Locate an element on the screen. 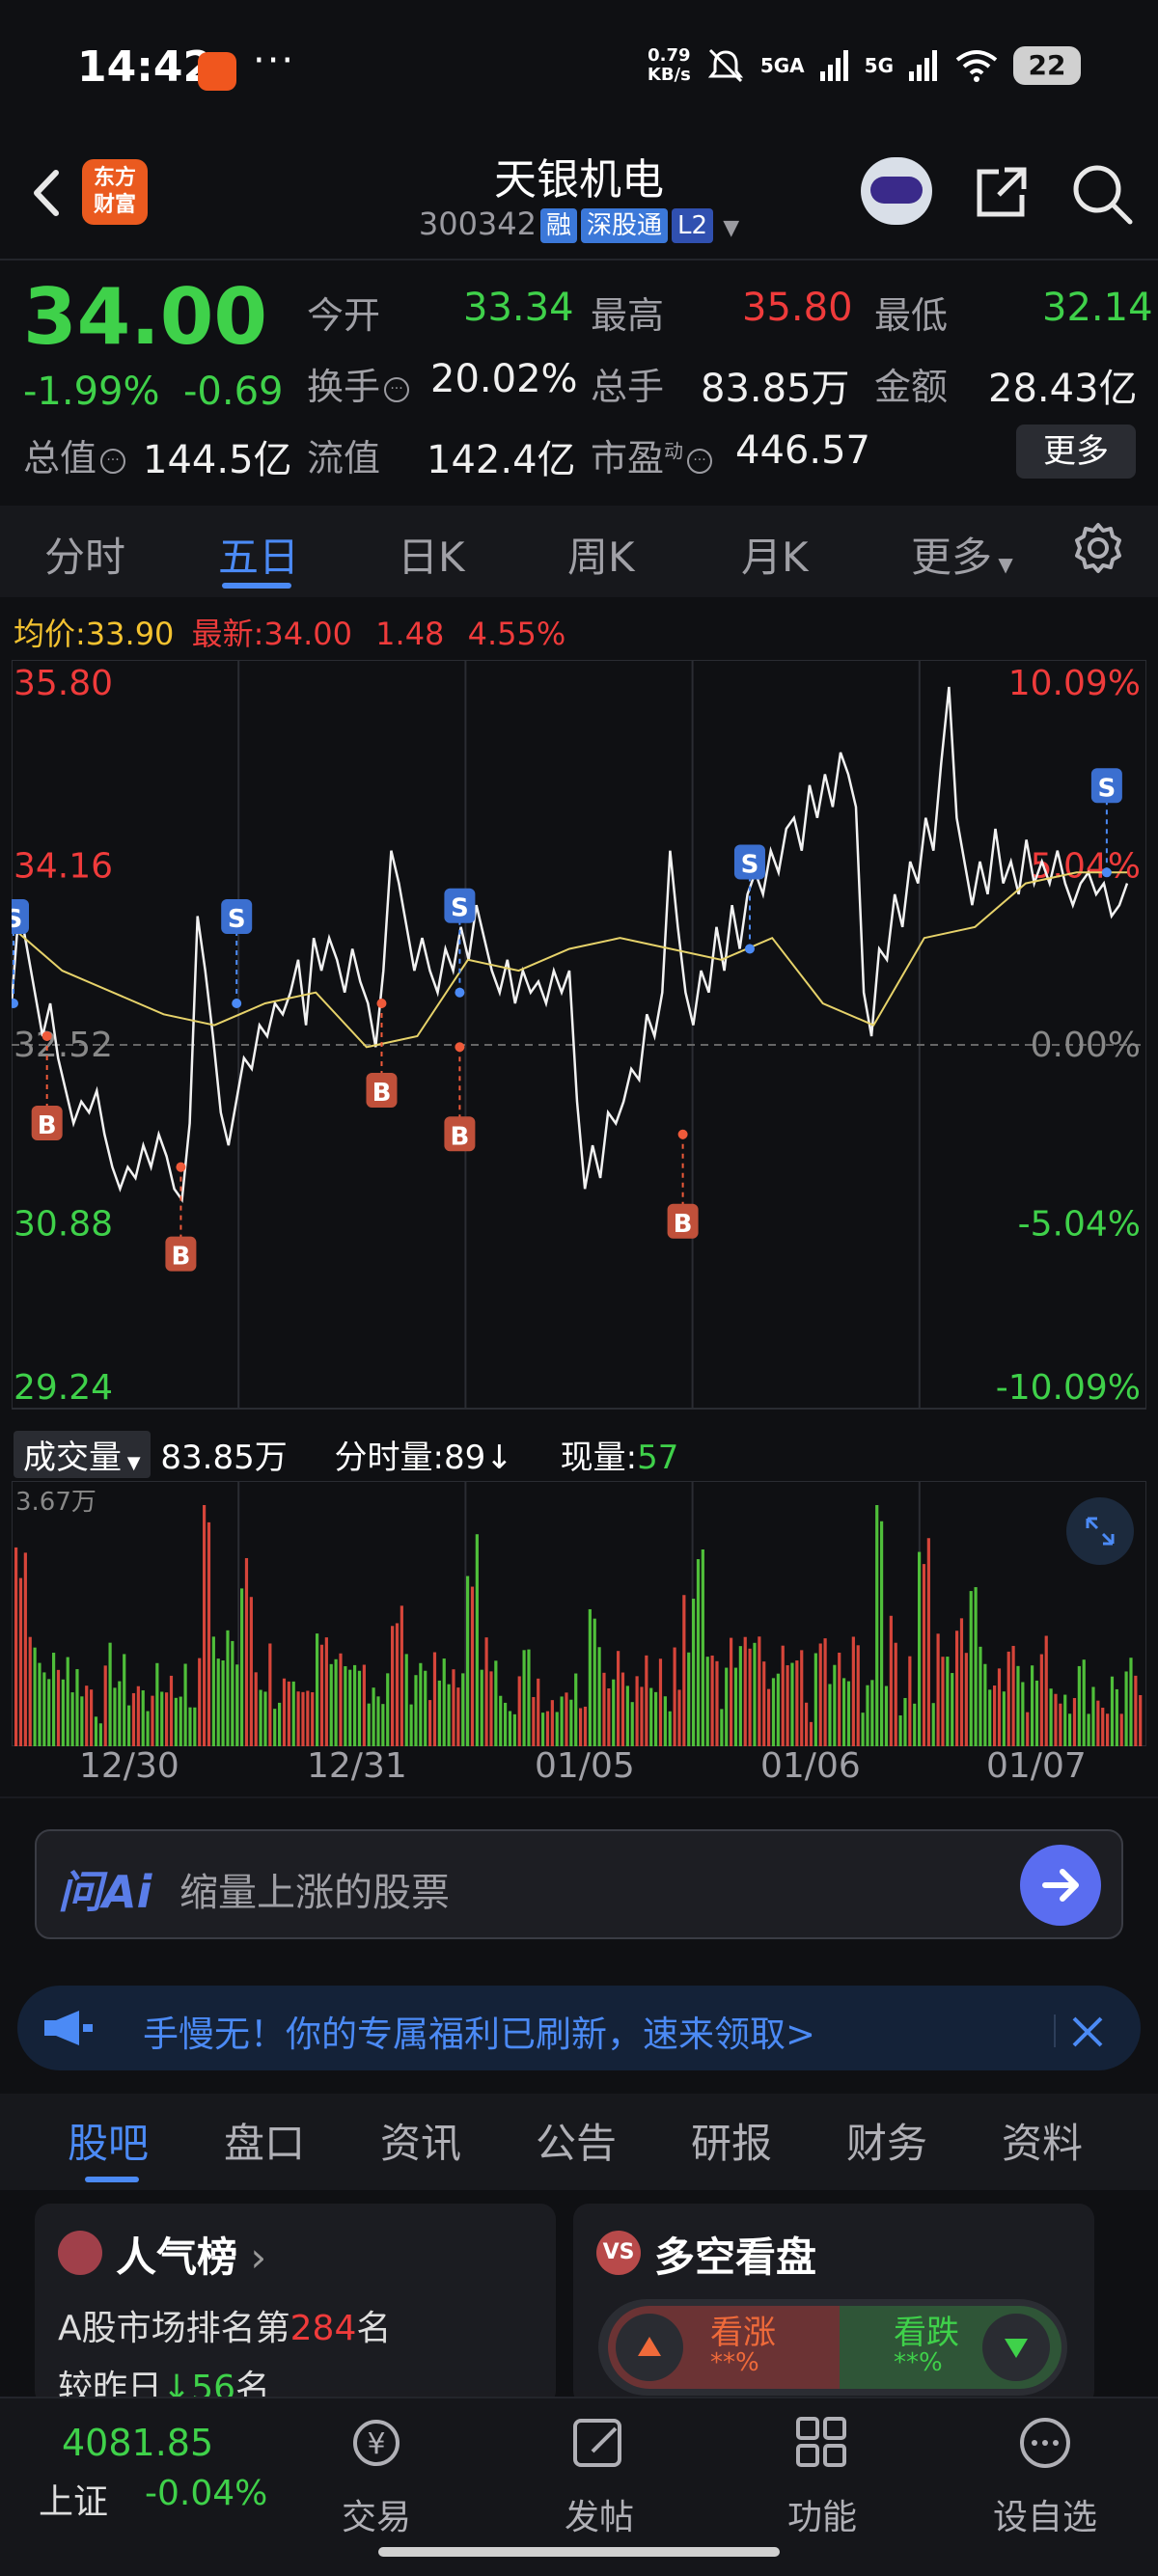 The image size is (1158, 2576). index-change: -0.04% is located at coordinates (206, 2494).